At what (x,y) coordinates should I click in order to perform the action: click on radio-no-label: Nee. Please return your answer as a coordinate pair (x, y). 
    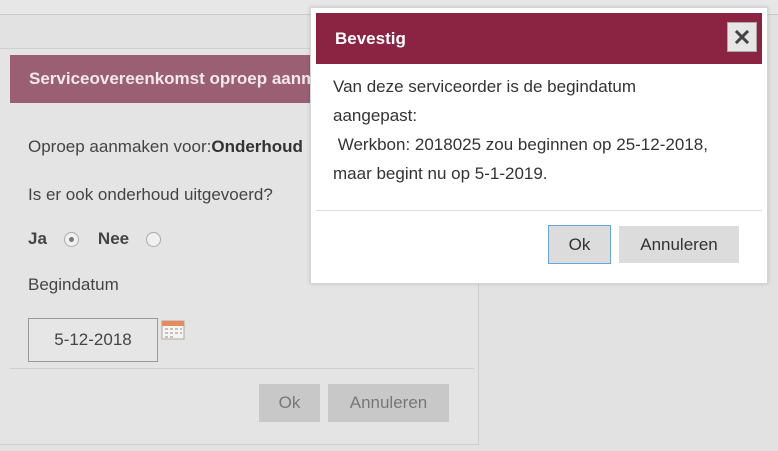
    Looking at the image, I should click on (113, 238).